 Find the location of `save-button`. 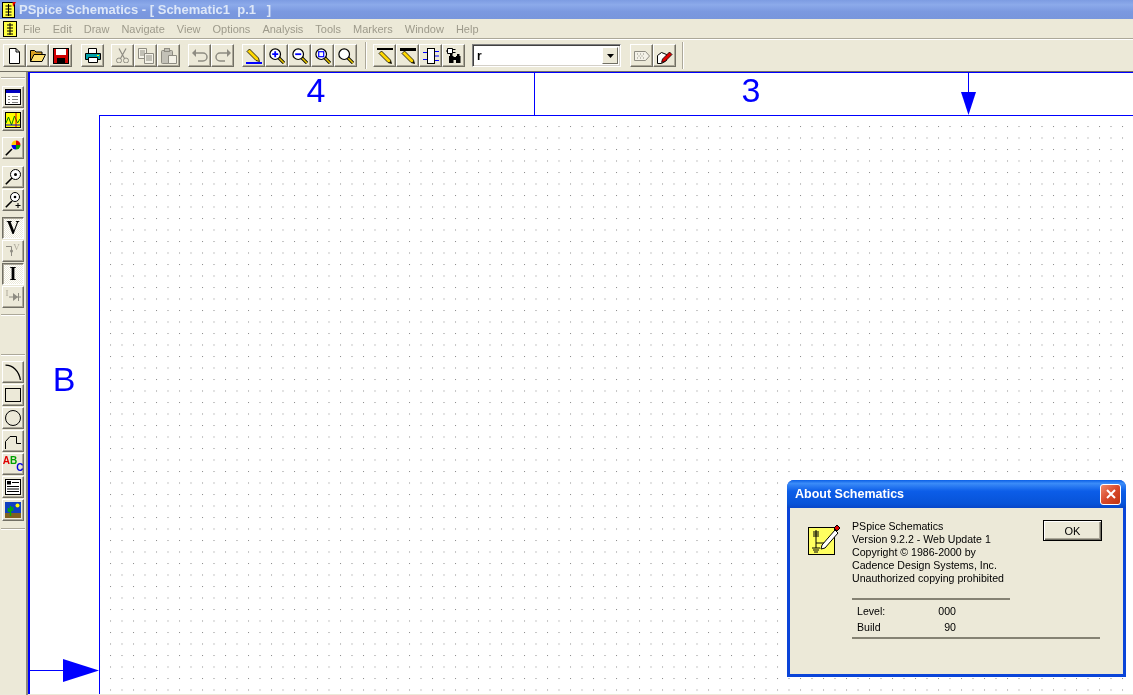

save-button is located at coordinates (60, 55).